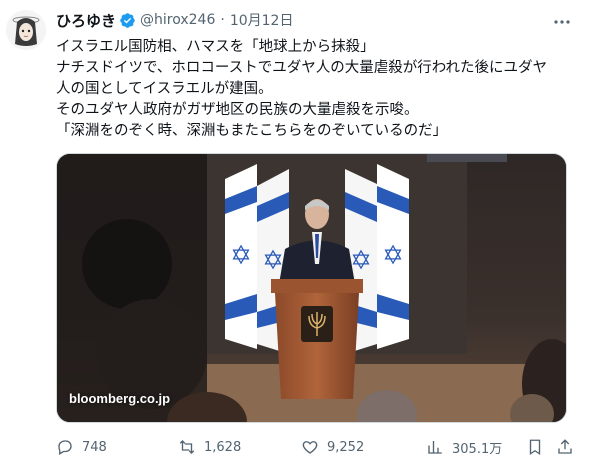 The height and width of the screenshot is (457, 595). I want to click on avatar-illustration, so click(26, 30).